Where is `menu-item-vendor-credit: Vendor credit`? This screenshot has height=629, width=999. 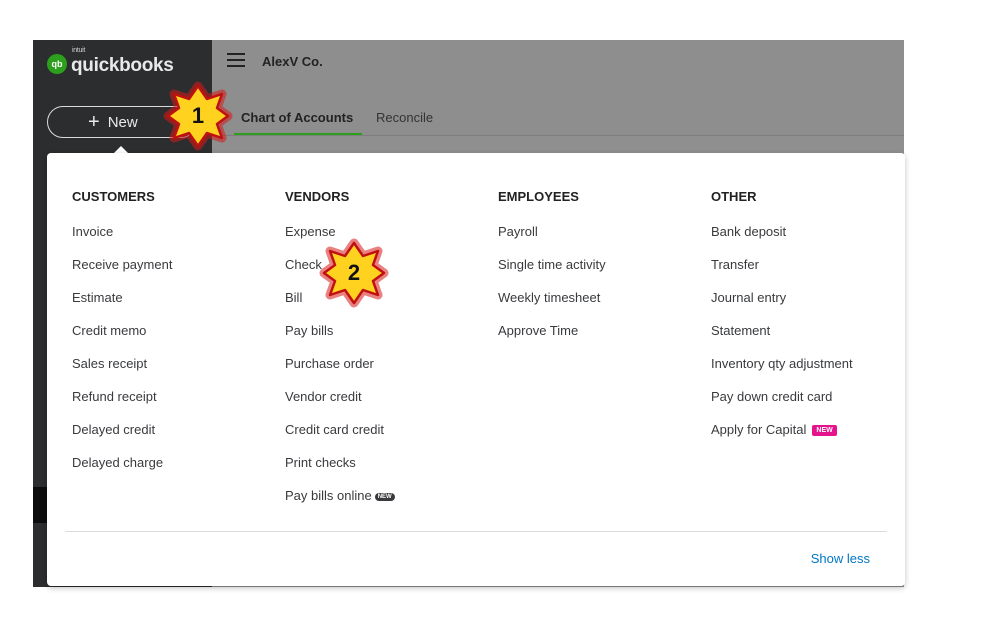 menu-item-vendor-credit: Vendor credit is located at coordinates (340, 405).